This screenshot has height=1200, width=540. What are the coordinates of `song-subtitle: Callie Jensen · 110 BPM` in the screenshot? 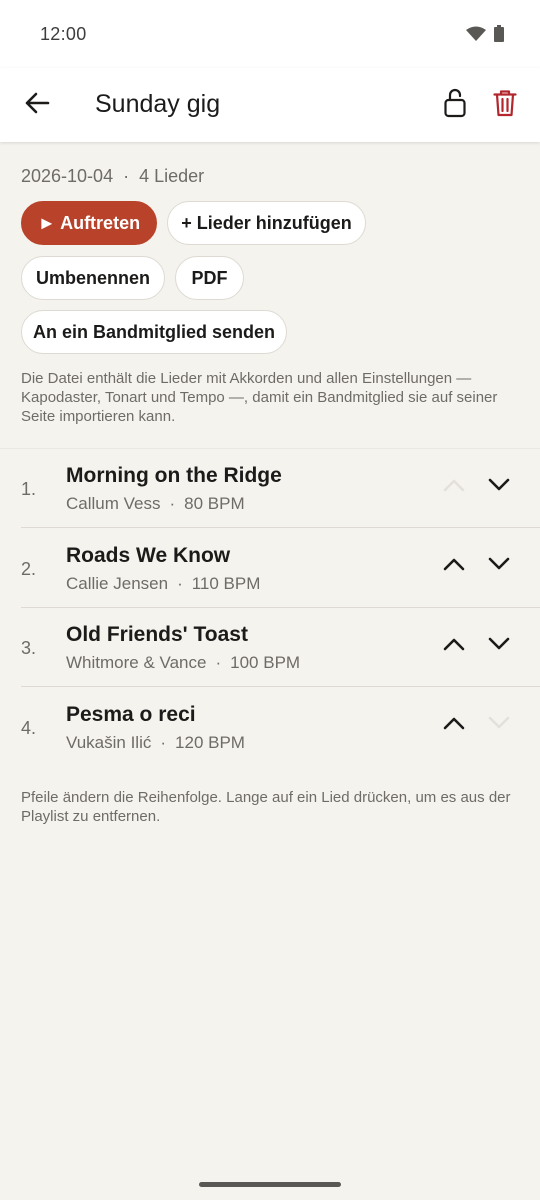 It's located at (163, 584).